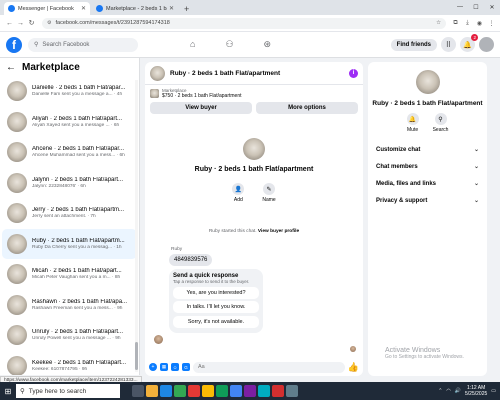 This screenshot has width=500, height=400. I want to click on privacy-support-item: Privacy & support ⌄, so click(427, 200).